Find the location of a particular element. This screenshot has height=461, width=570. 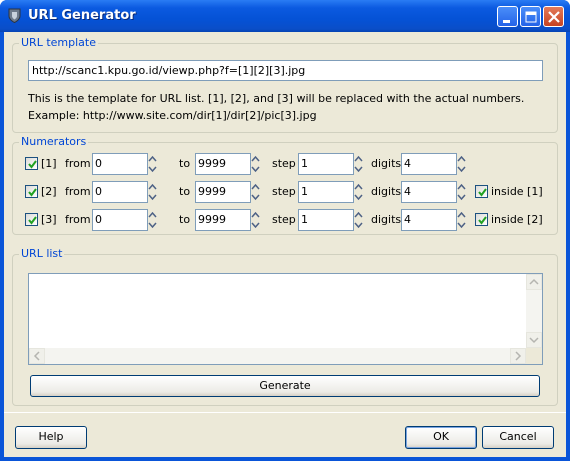

close-icon is located at coordinates (554, 17).